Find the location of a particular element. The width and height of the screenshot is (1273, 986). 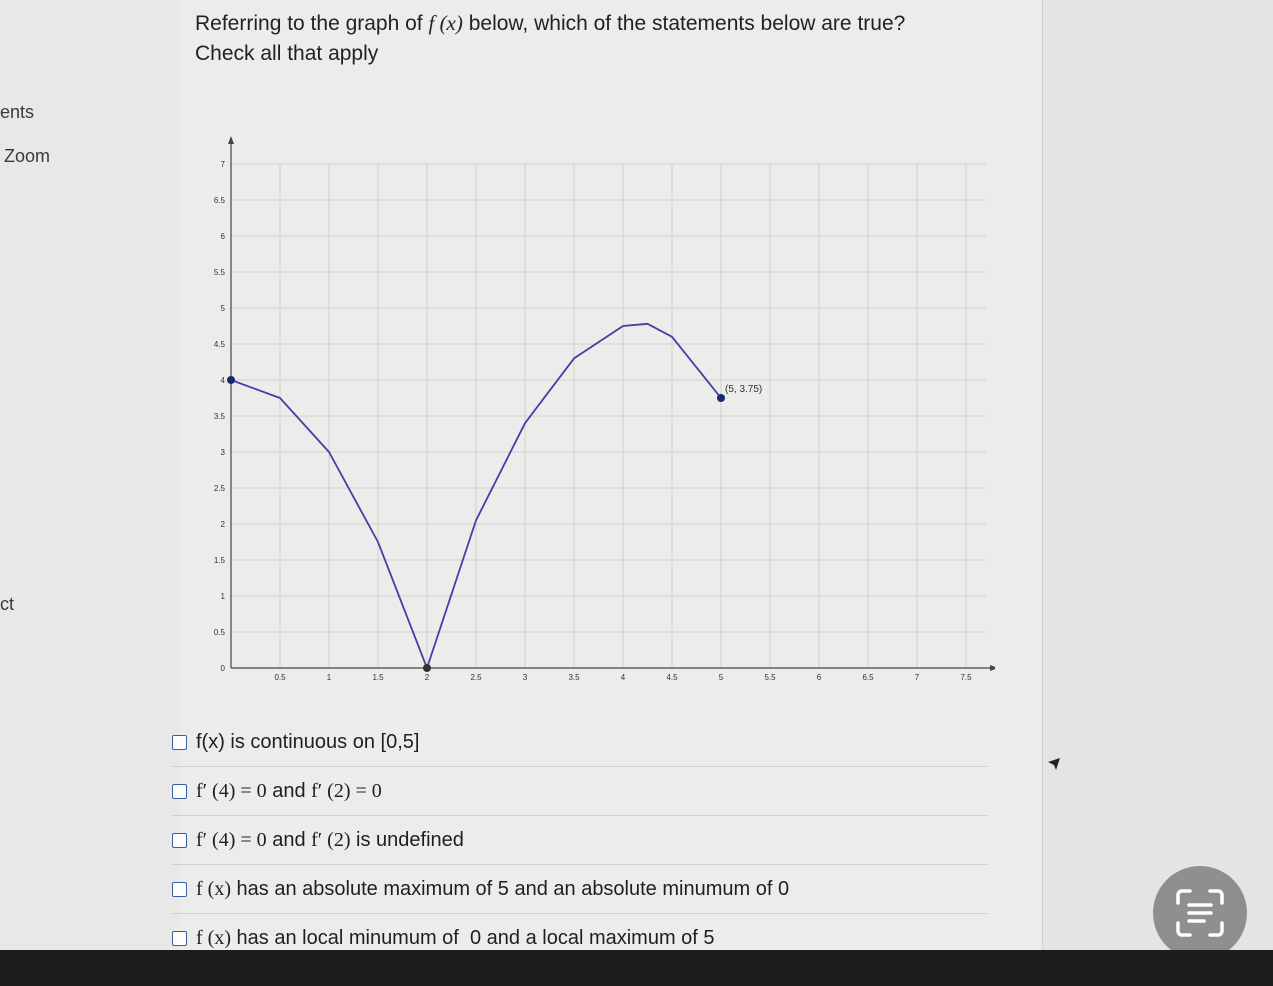

x-axis-arrow is located at coordinates (992, 668).